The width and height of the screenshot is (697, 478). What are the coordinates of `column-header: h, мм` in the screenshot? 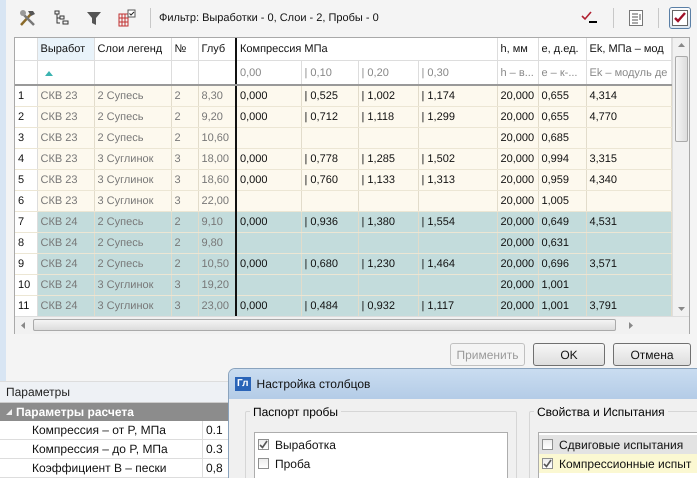 It's located at (514, 49).